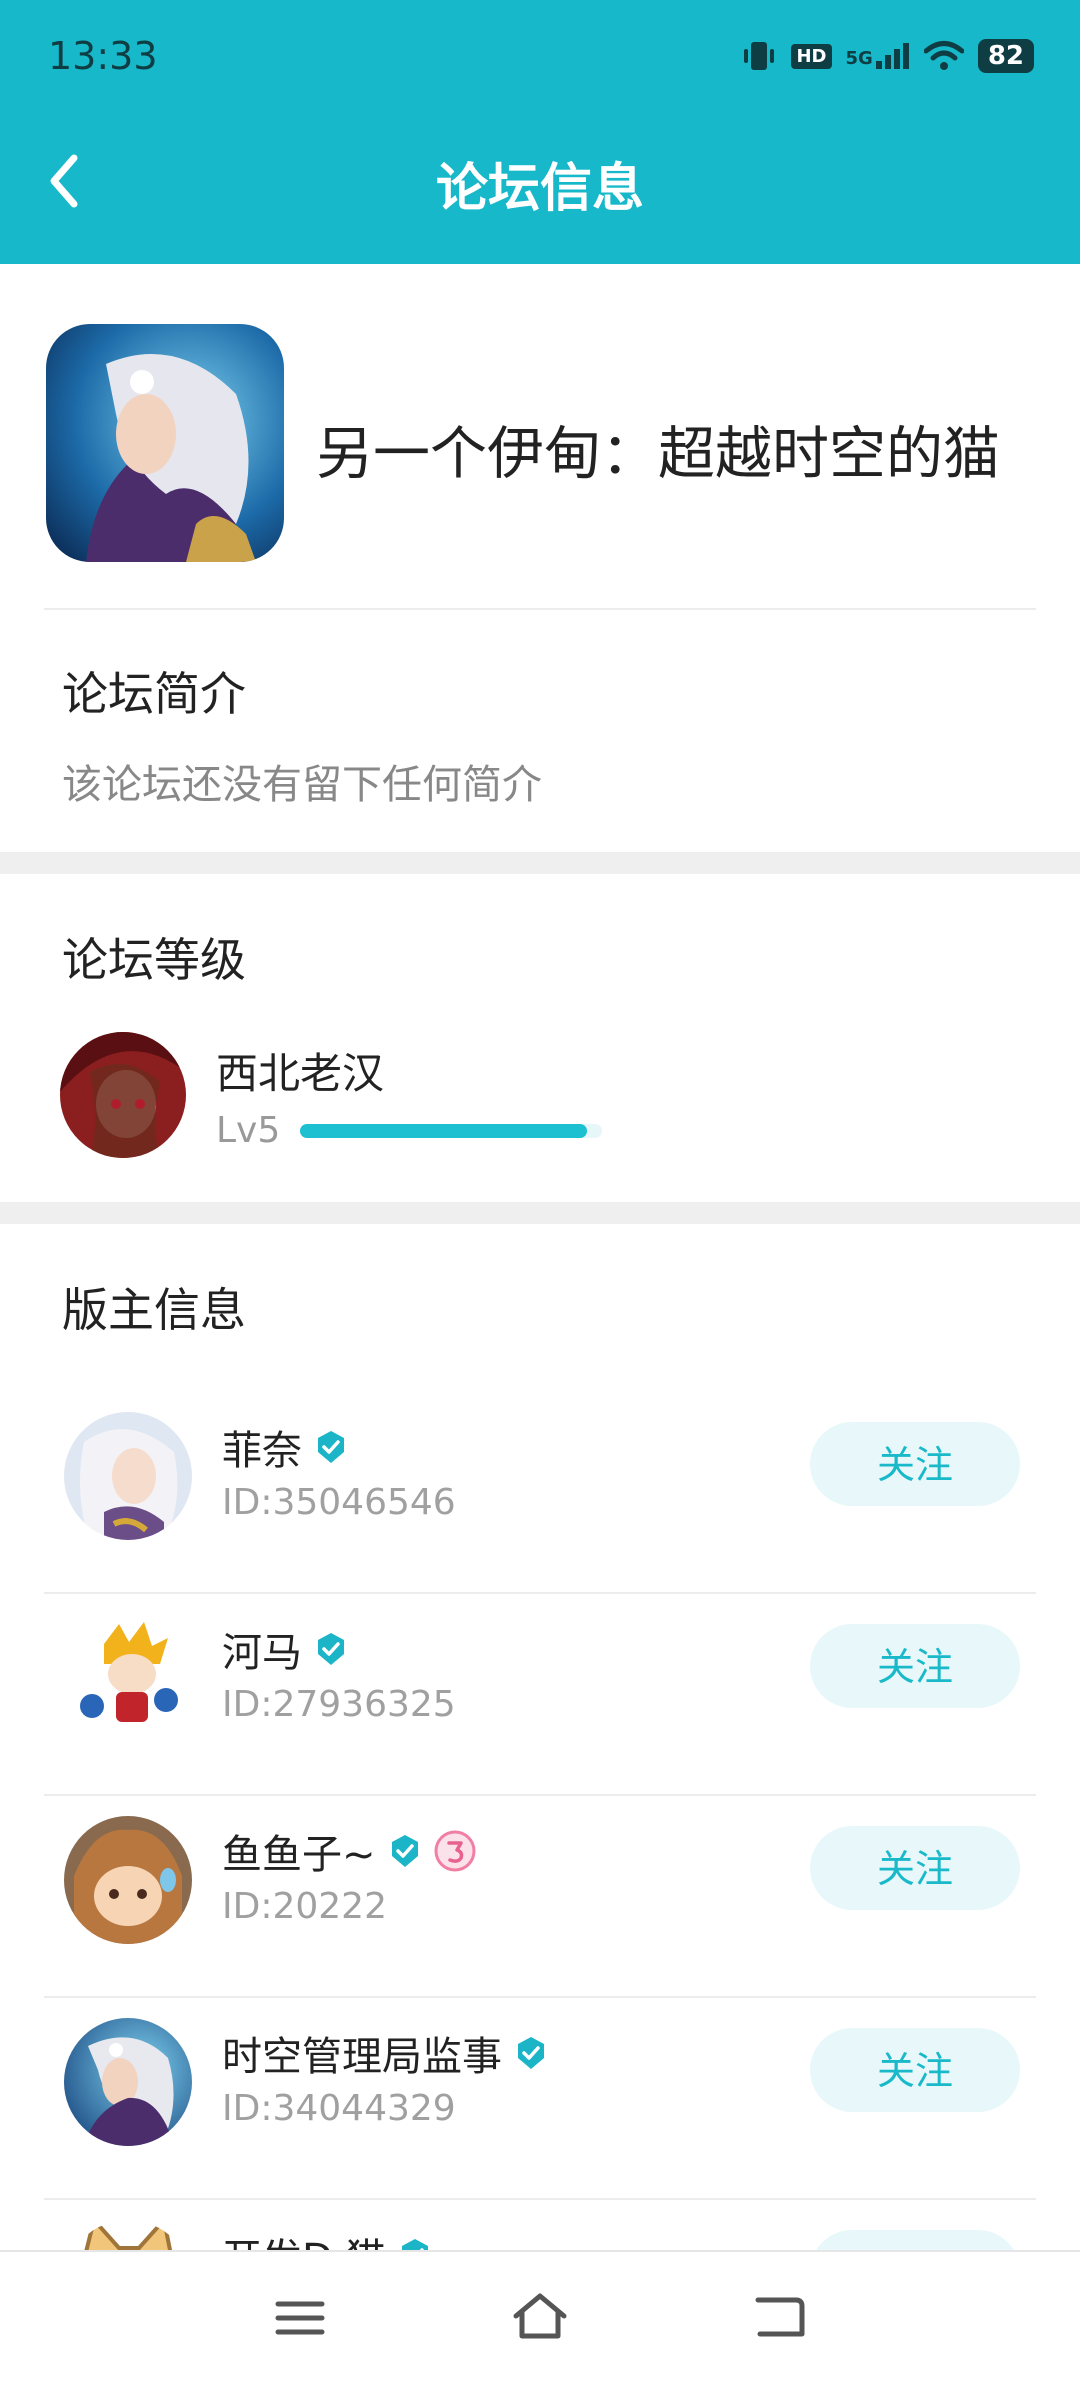 The width and height of the screenshot is (1080, 2402). Describe the element at coordinates (878, 56) in the screenshot. I see `signal-icon: 5G` at that location.